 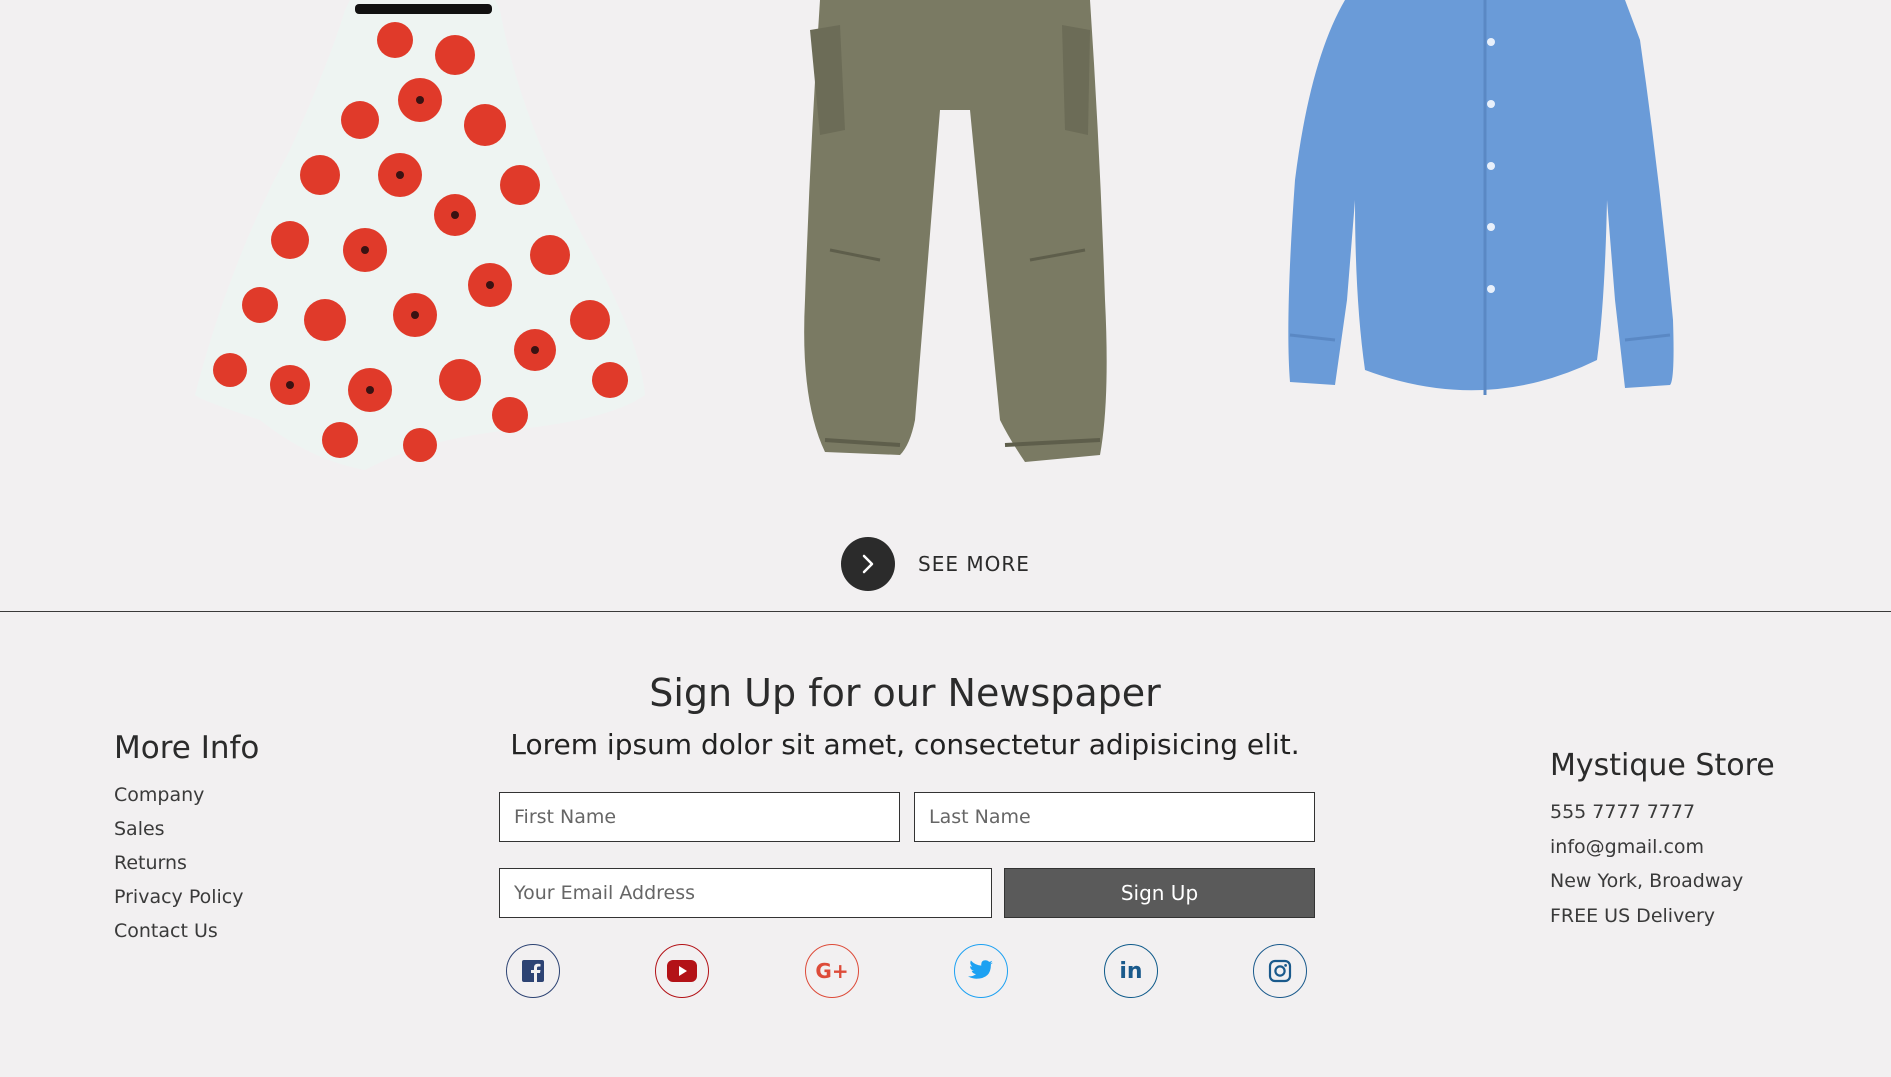 I want to click on last-name-input, so click(x=1114, y=817).